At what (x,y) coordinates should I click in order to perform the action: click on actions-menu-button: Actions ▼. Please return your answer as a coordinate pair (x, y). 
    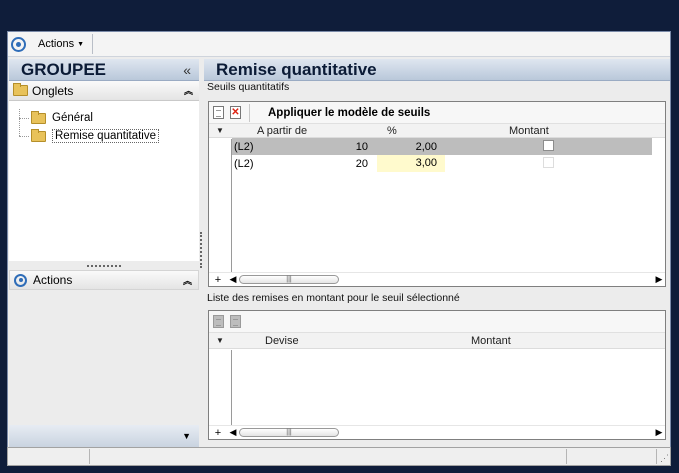
    Looking at the image, I should click on (61, 44).